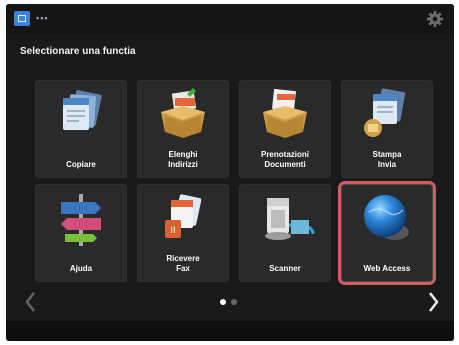 Image resolution: width=459 pixels, height=345 pixels. Describe the element at coordinates (183, 263) in the screenshot. I see `tile-label: Ricevere Fax` at that location.